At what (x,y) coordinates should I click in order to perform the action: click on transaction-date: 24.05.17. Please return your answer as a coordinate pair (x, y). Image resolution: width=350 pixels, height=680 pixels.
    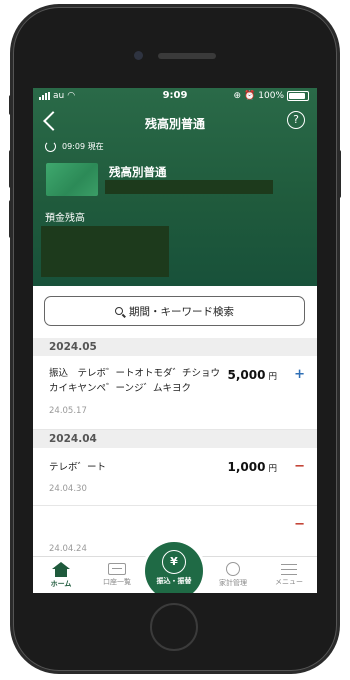
    Looking at the image, I should click on (68, 411).